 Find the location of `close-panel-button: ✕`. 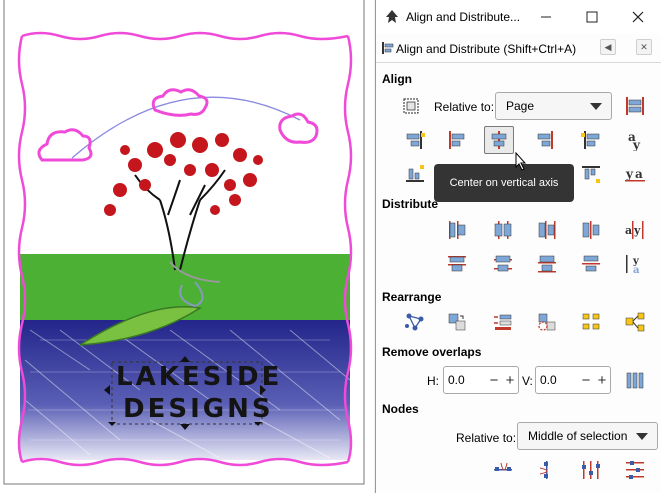

close-panel-button: ✕ is located at coordinates (644, 47).